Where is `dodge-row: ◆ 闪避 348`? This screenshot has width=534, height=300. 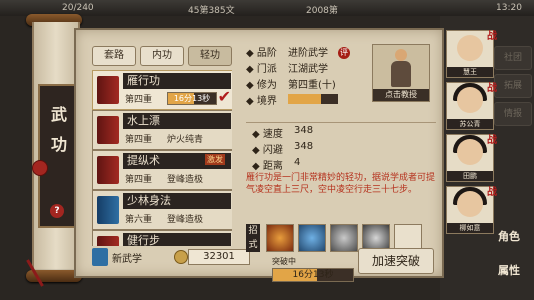 dodge-row: ◆ 闪避 348 is located at coordinates (282, 148).